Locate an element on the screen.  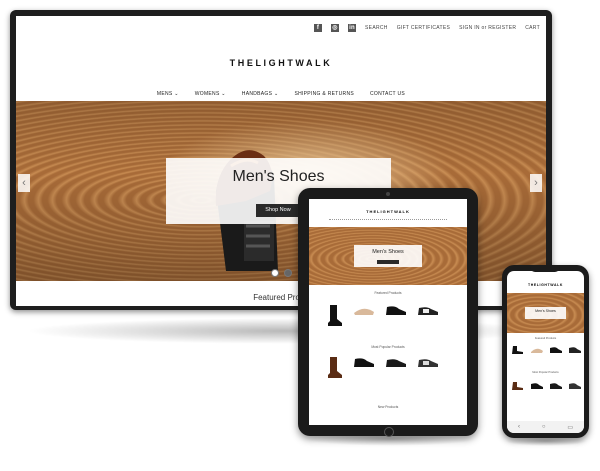
tablet-section-new: New Products is located at coordinates (388, 407).